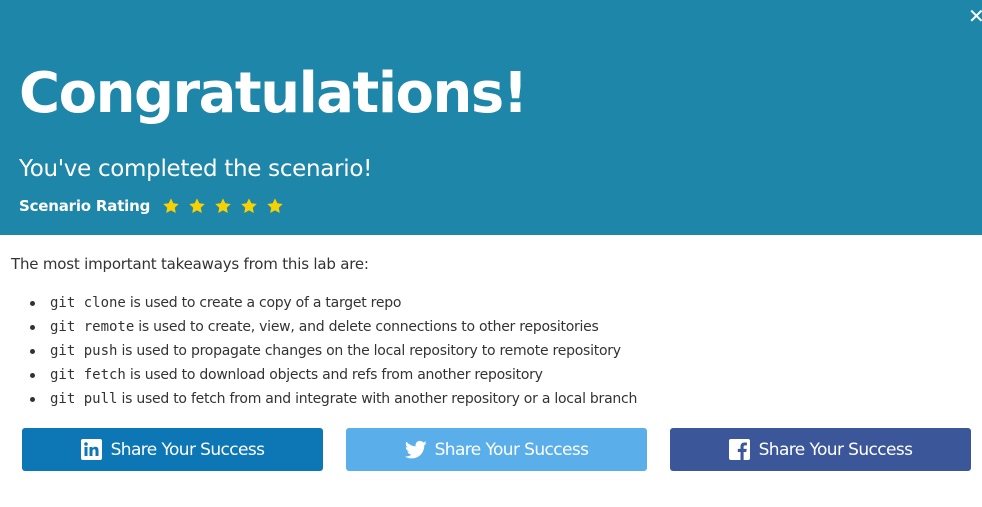 The width and height of the screenshot is (982, 507). I want to click on share-linkedin-button: Share Your Success, so click(172, 449).